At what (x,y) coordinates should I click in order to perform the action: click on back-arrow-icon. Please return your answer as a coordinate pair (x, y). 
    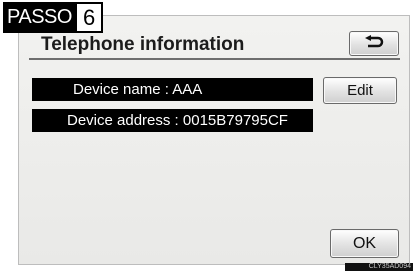
    Looking at the image, I should click on (374, 43).